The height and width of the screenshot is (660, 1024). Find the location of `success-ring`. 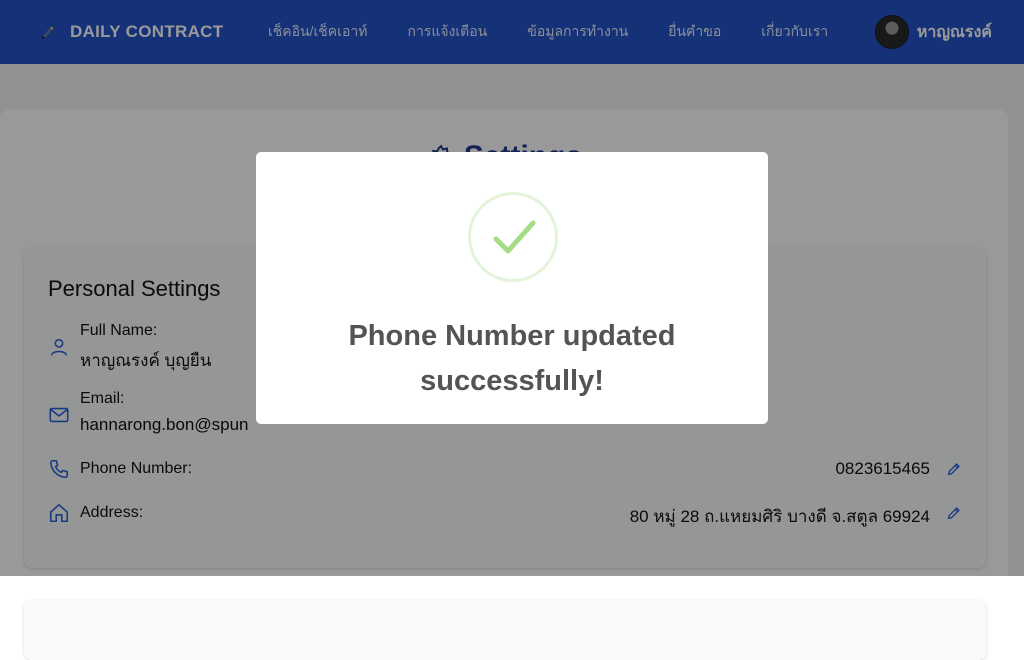

success-ring is located at coordinates (513, 237).